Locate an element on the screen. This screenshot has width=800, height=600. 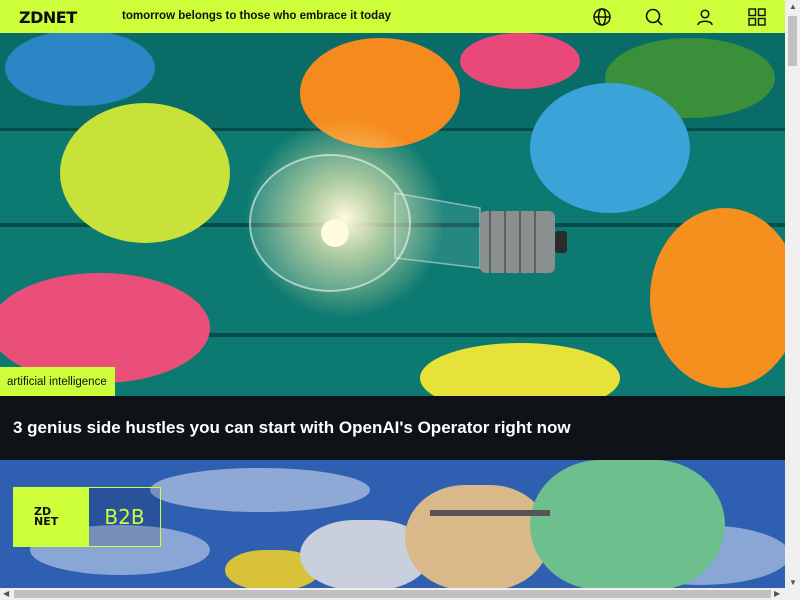
search-icon is located at coordinates (654, 17).